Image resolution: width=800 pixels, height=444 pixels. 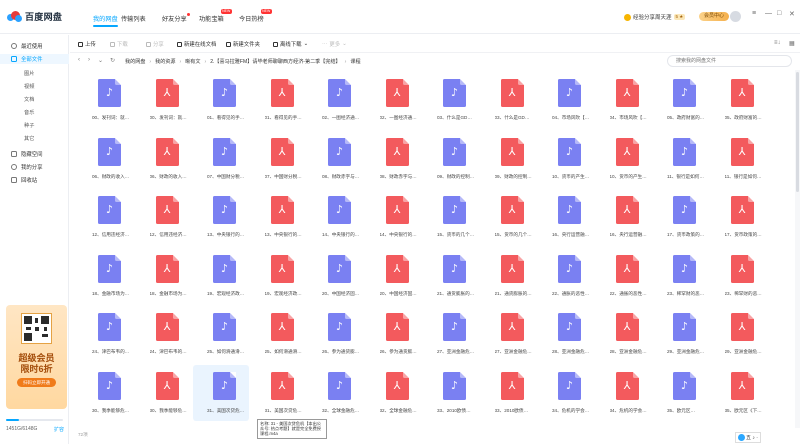 I want to click on upload-button: 上传, so click(x=87, y=44).